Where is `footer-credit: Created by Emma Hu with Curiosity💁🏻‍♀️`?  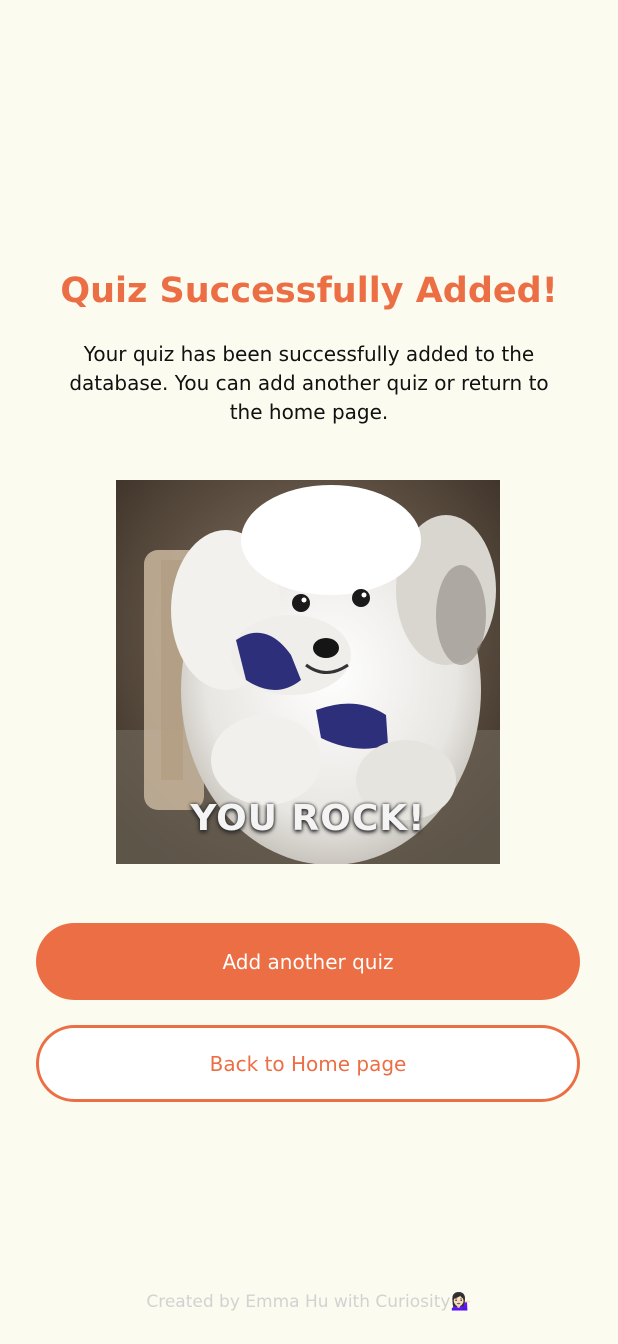 footer-credit: Created by Emma Hu with Curiosity💁🏻‍♀️ is located at coordinates (309, 1302).